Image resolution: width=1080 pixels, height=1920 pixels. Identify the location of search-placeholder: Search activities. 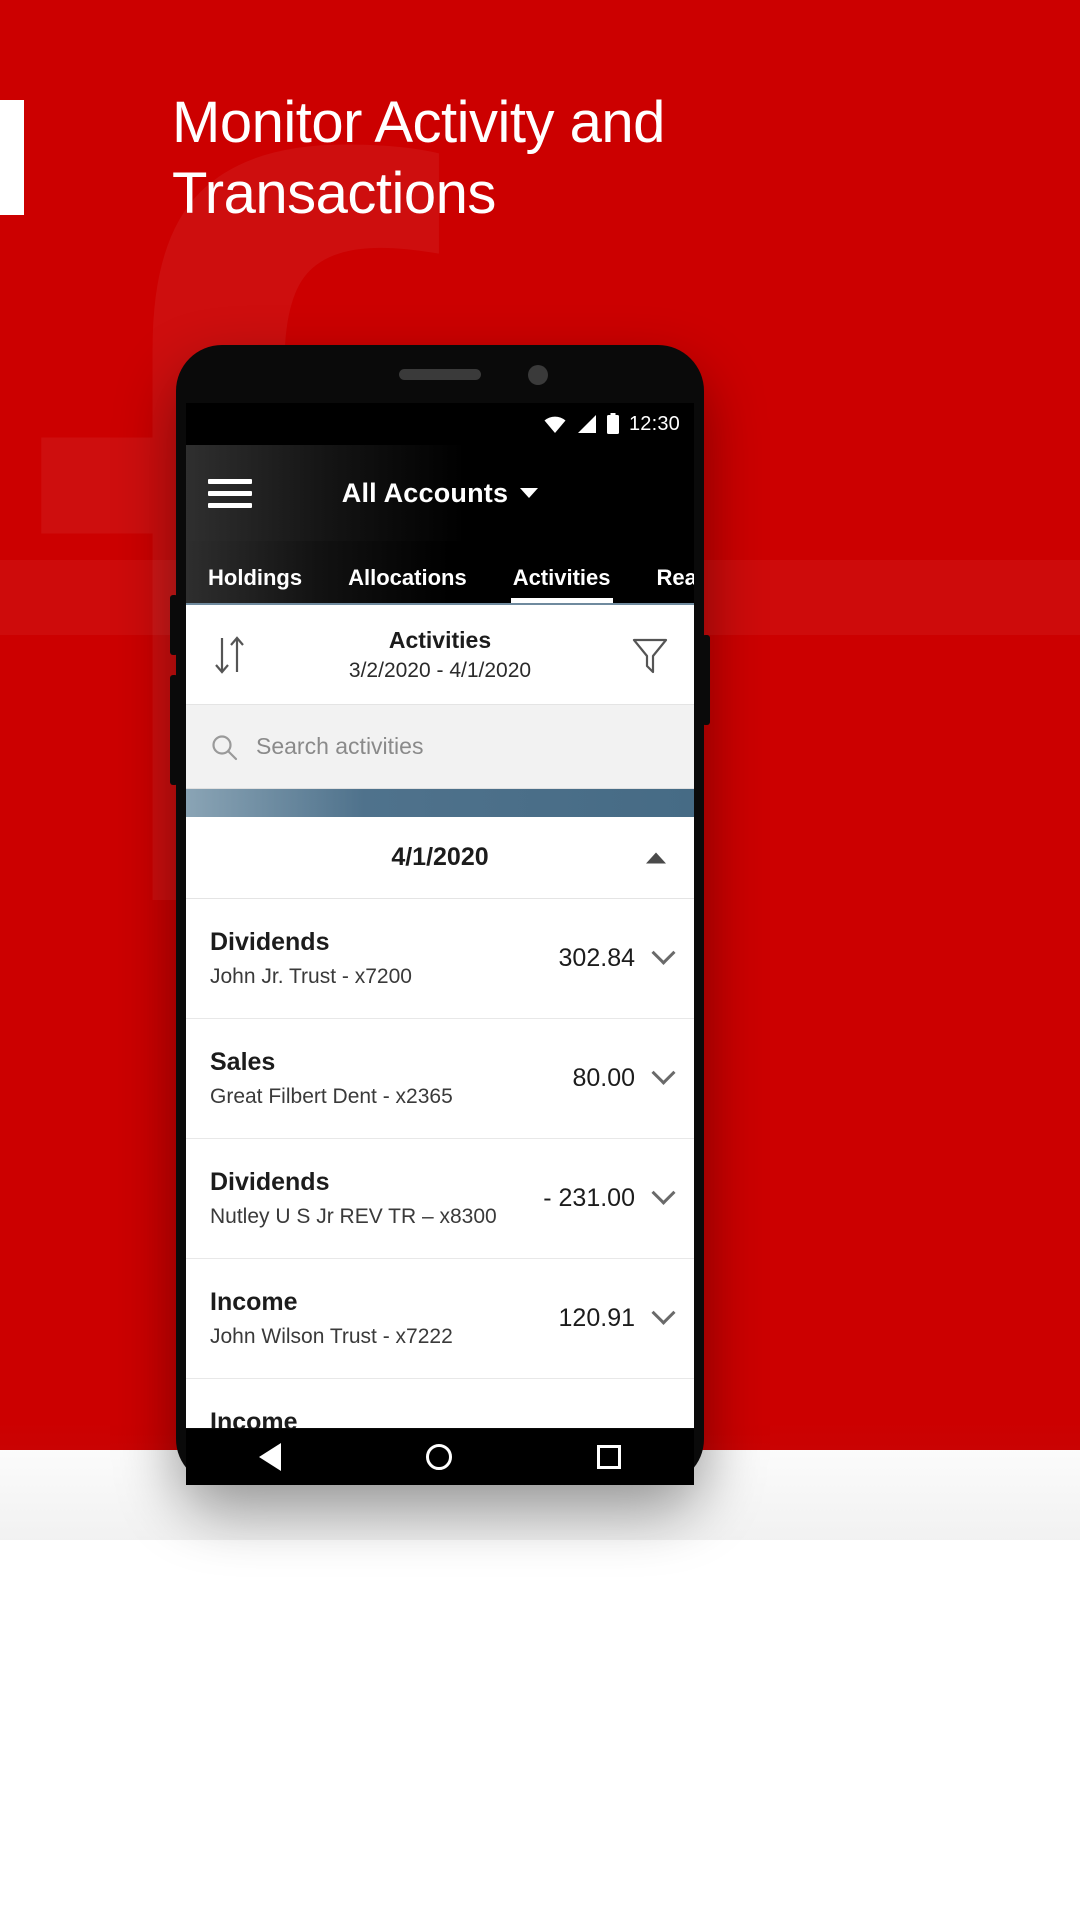
(340, 746).